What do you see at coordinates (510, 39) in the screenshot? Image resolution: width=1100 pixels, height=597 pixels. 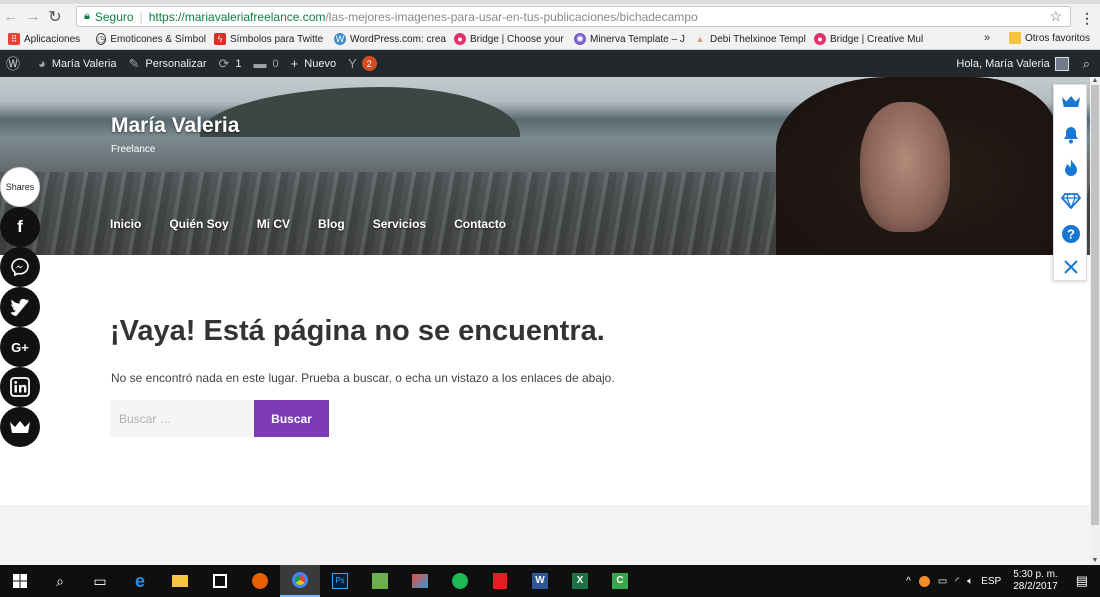 I see `bookmark-item: ● Bridge | Choose your` at bounding box center [510, 39].